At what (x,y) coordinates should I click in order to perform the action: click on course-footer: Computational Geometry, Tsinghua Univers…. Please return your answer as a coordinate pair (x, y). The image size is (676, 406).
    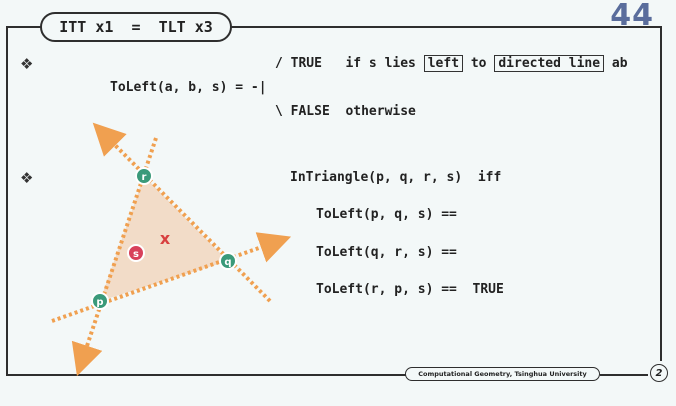
    Looking at the image, I should click on (502, 374).